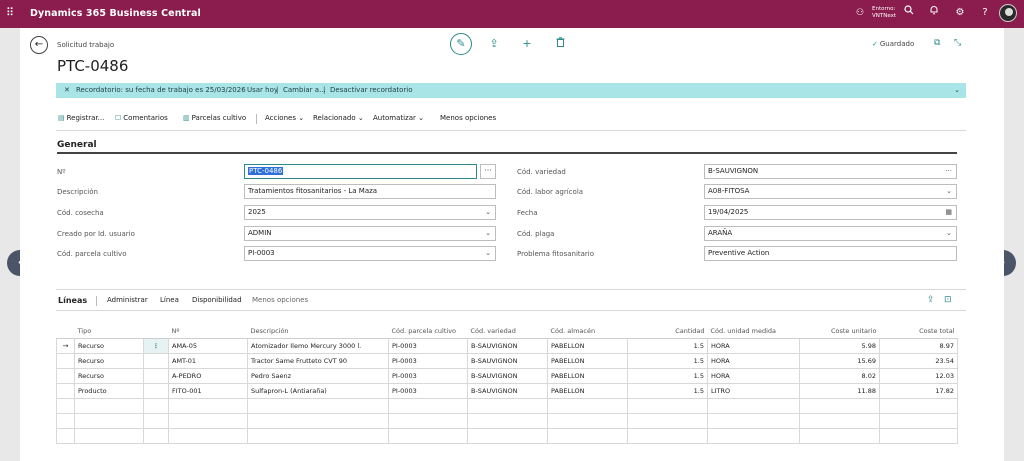 This screenshot has height=461, width=1024. Describe the element at coordinates (985, 13) in the screenshot. I see `help-icon: ?` at that location.